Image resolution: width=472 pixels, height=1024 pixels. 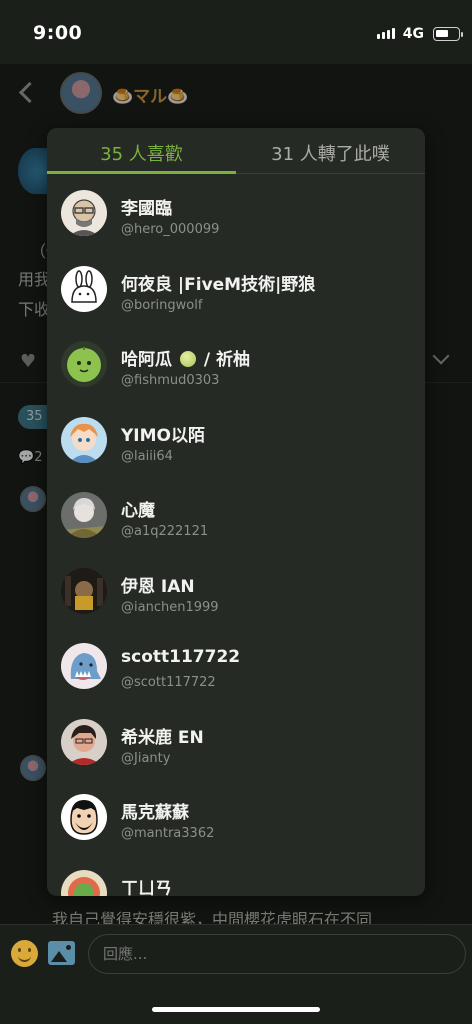 What do you see at coordinates (277, 954) in the screenshot?
I see `reply-input` at bounding box center [277, 954].